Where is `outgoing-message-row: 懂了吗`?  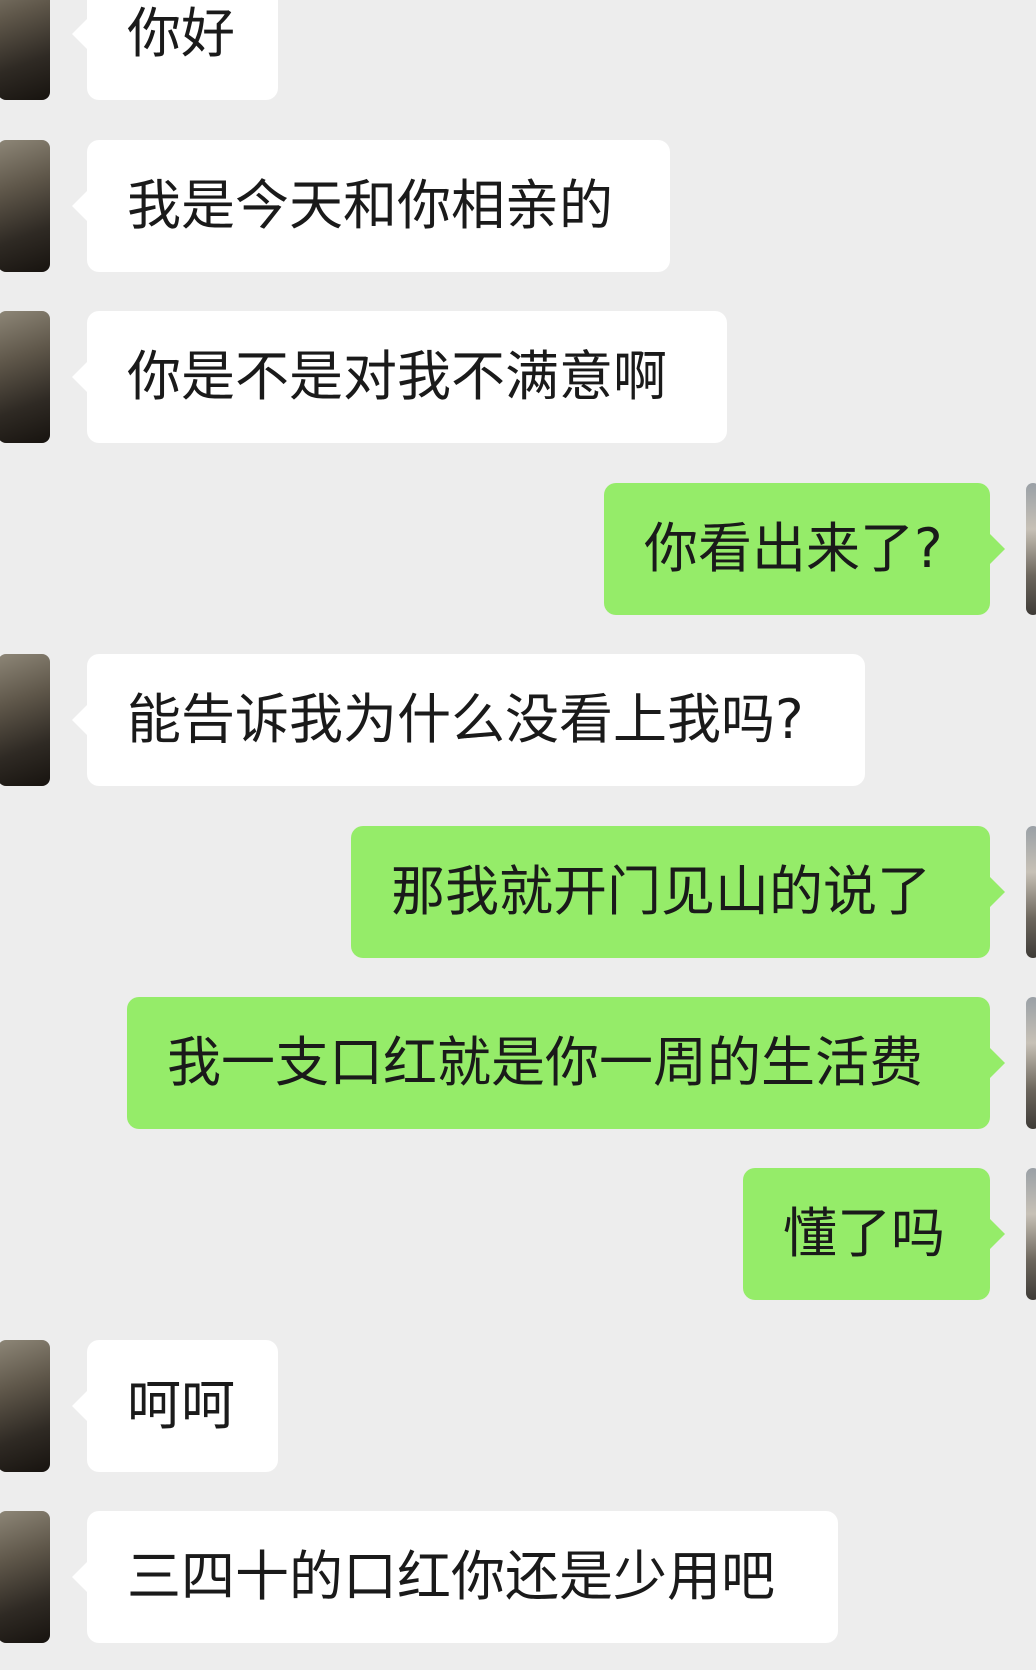
outgoing-message-row: 懂了吗 is located at coordinates (518, 1234).